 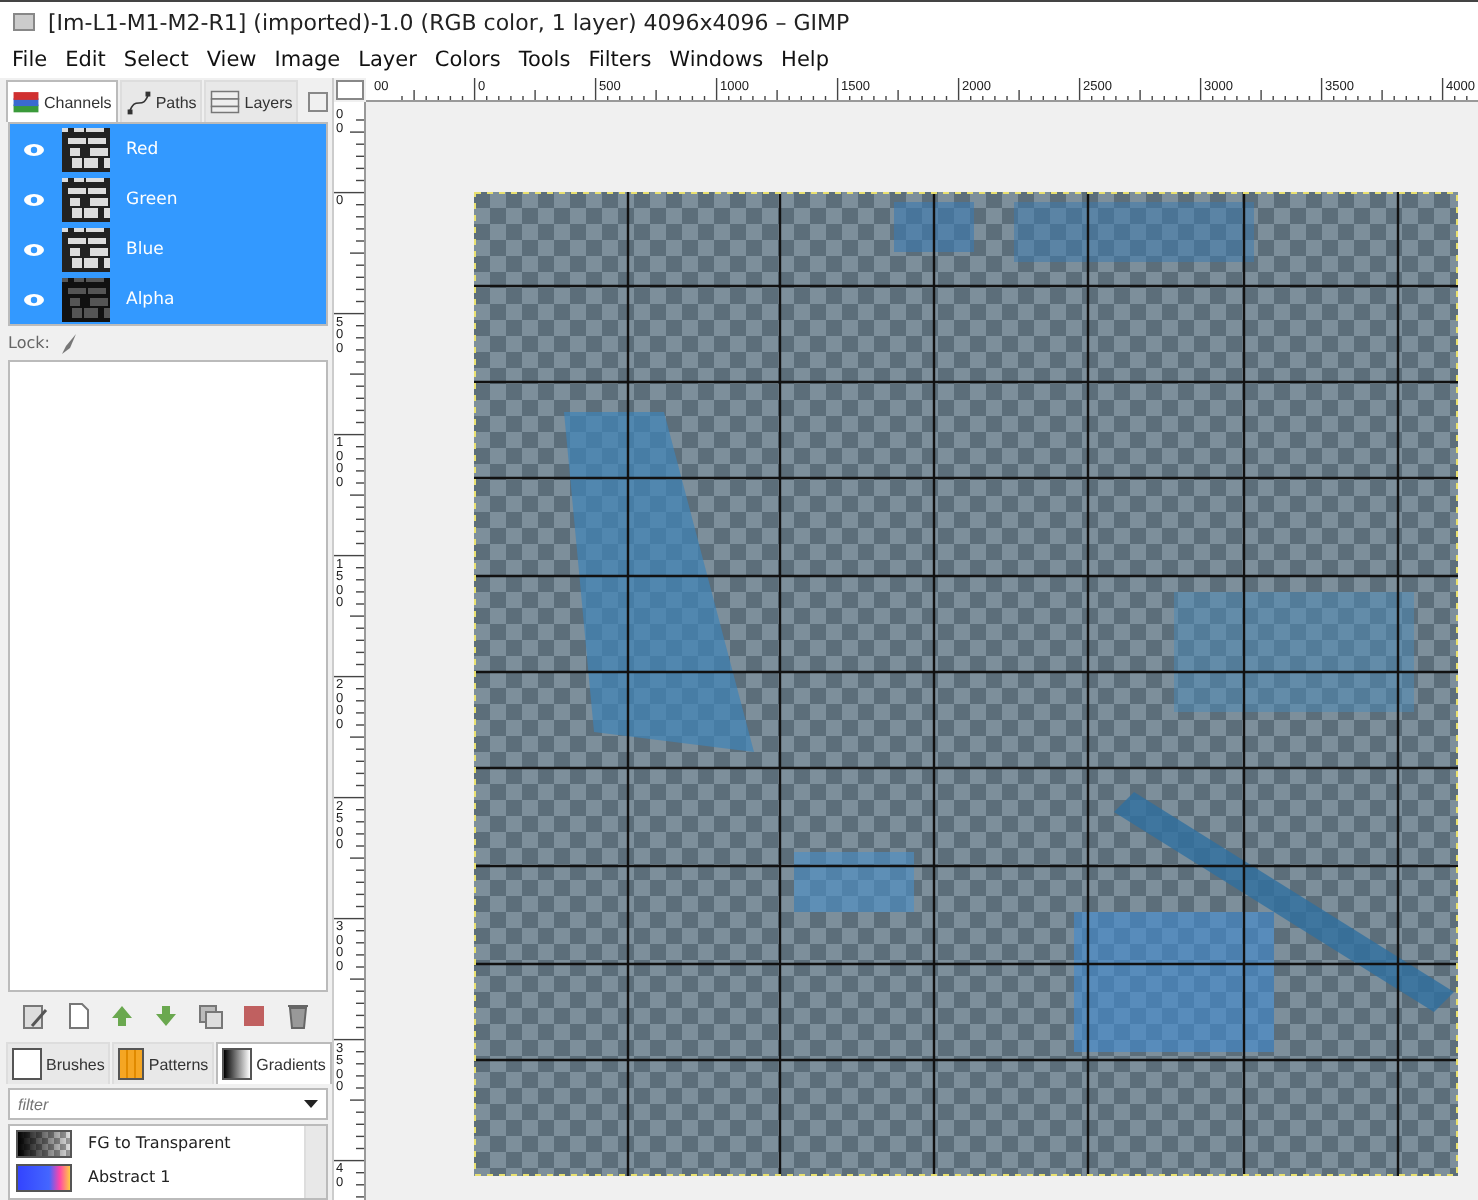 I want to click on brush-preview-icon, so click(x=27, y=1064).